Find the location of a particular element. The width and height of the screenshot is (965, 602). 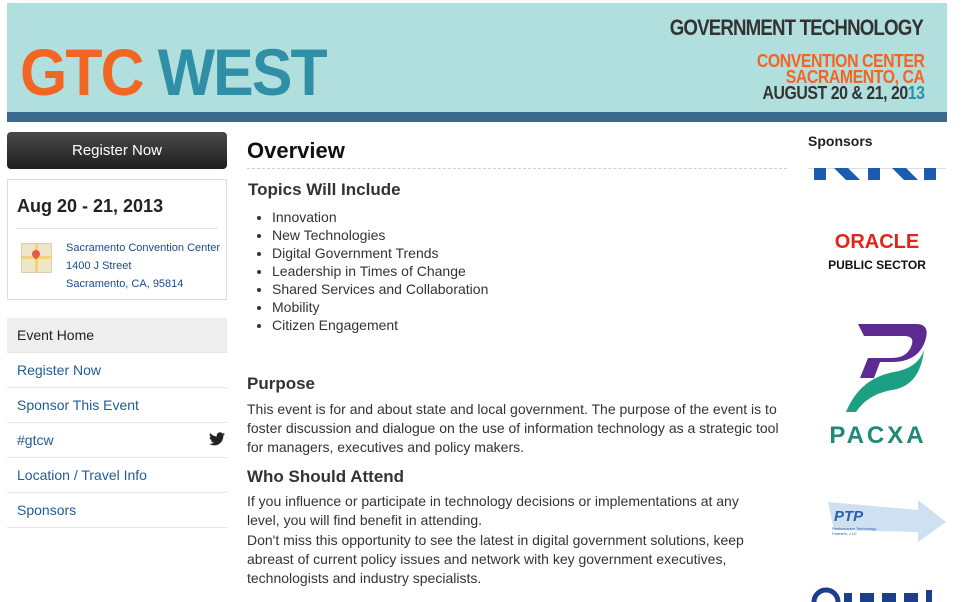

map-icon is located at coordinates (36, 258).